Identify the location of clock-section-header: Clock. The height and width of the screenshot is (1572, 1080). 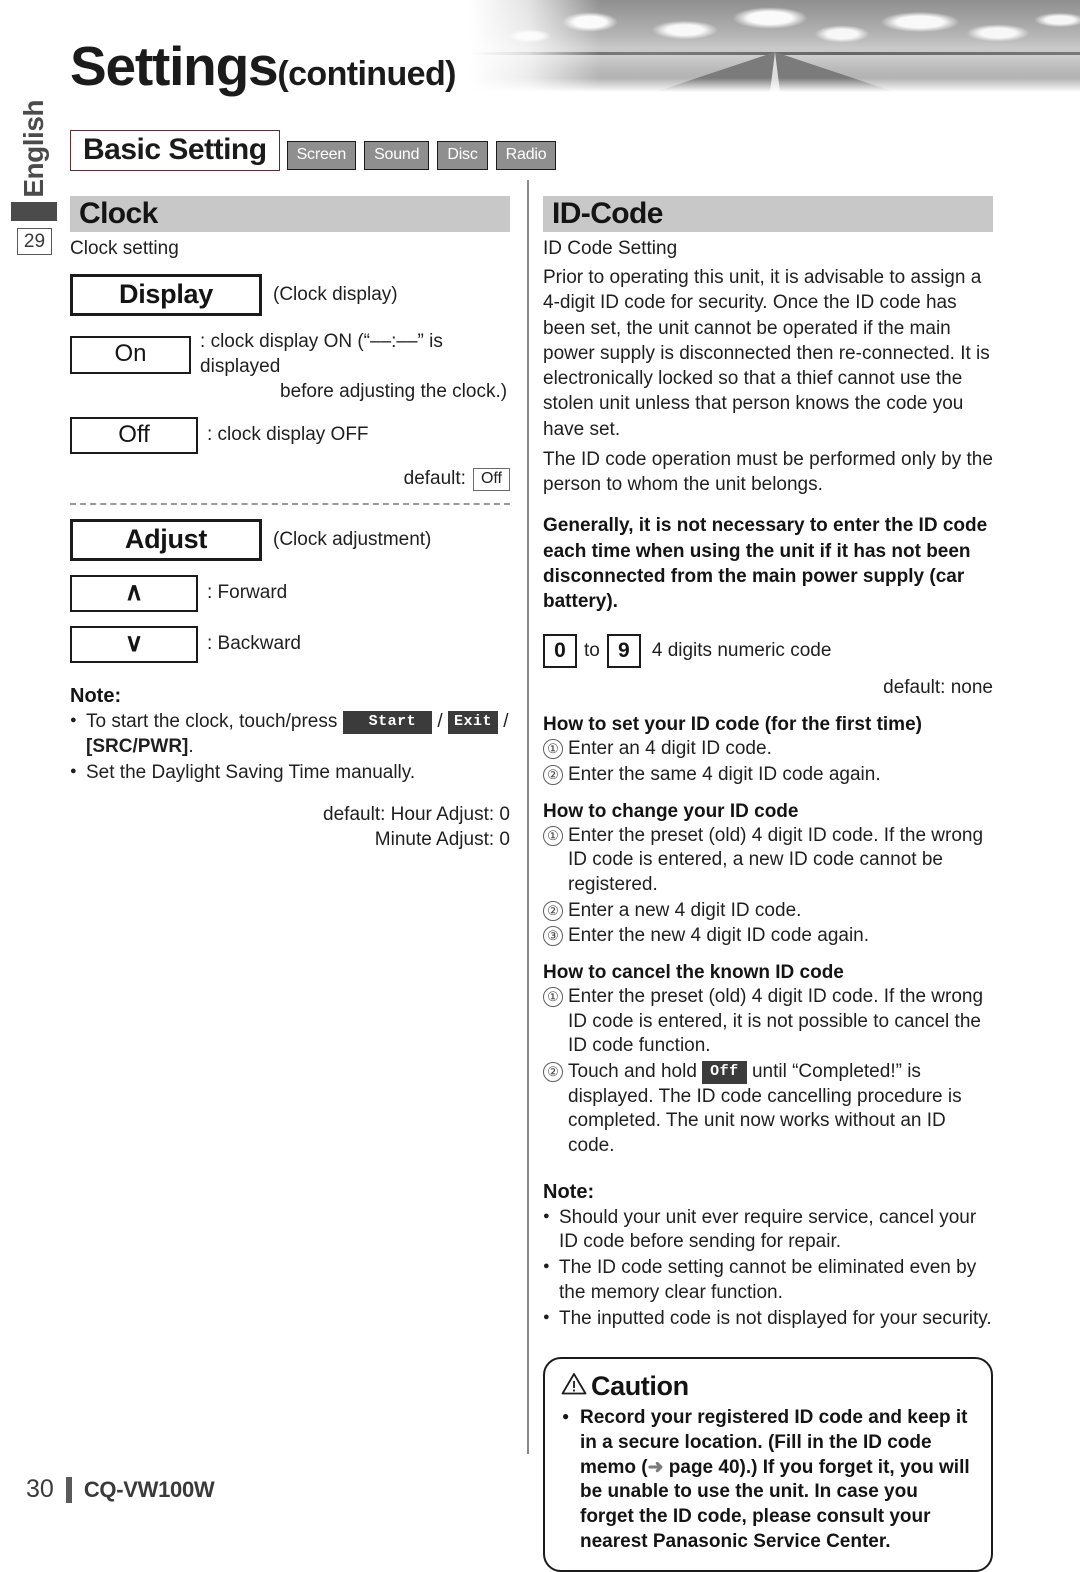
(290, 214).